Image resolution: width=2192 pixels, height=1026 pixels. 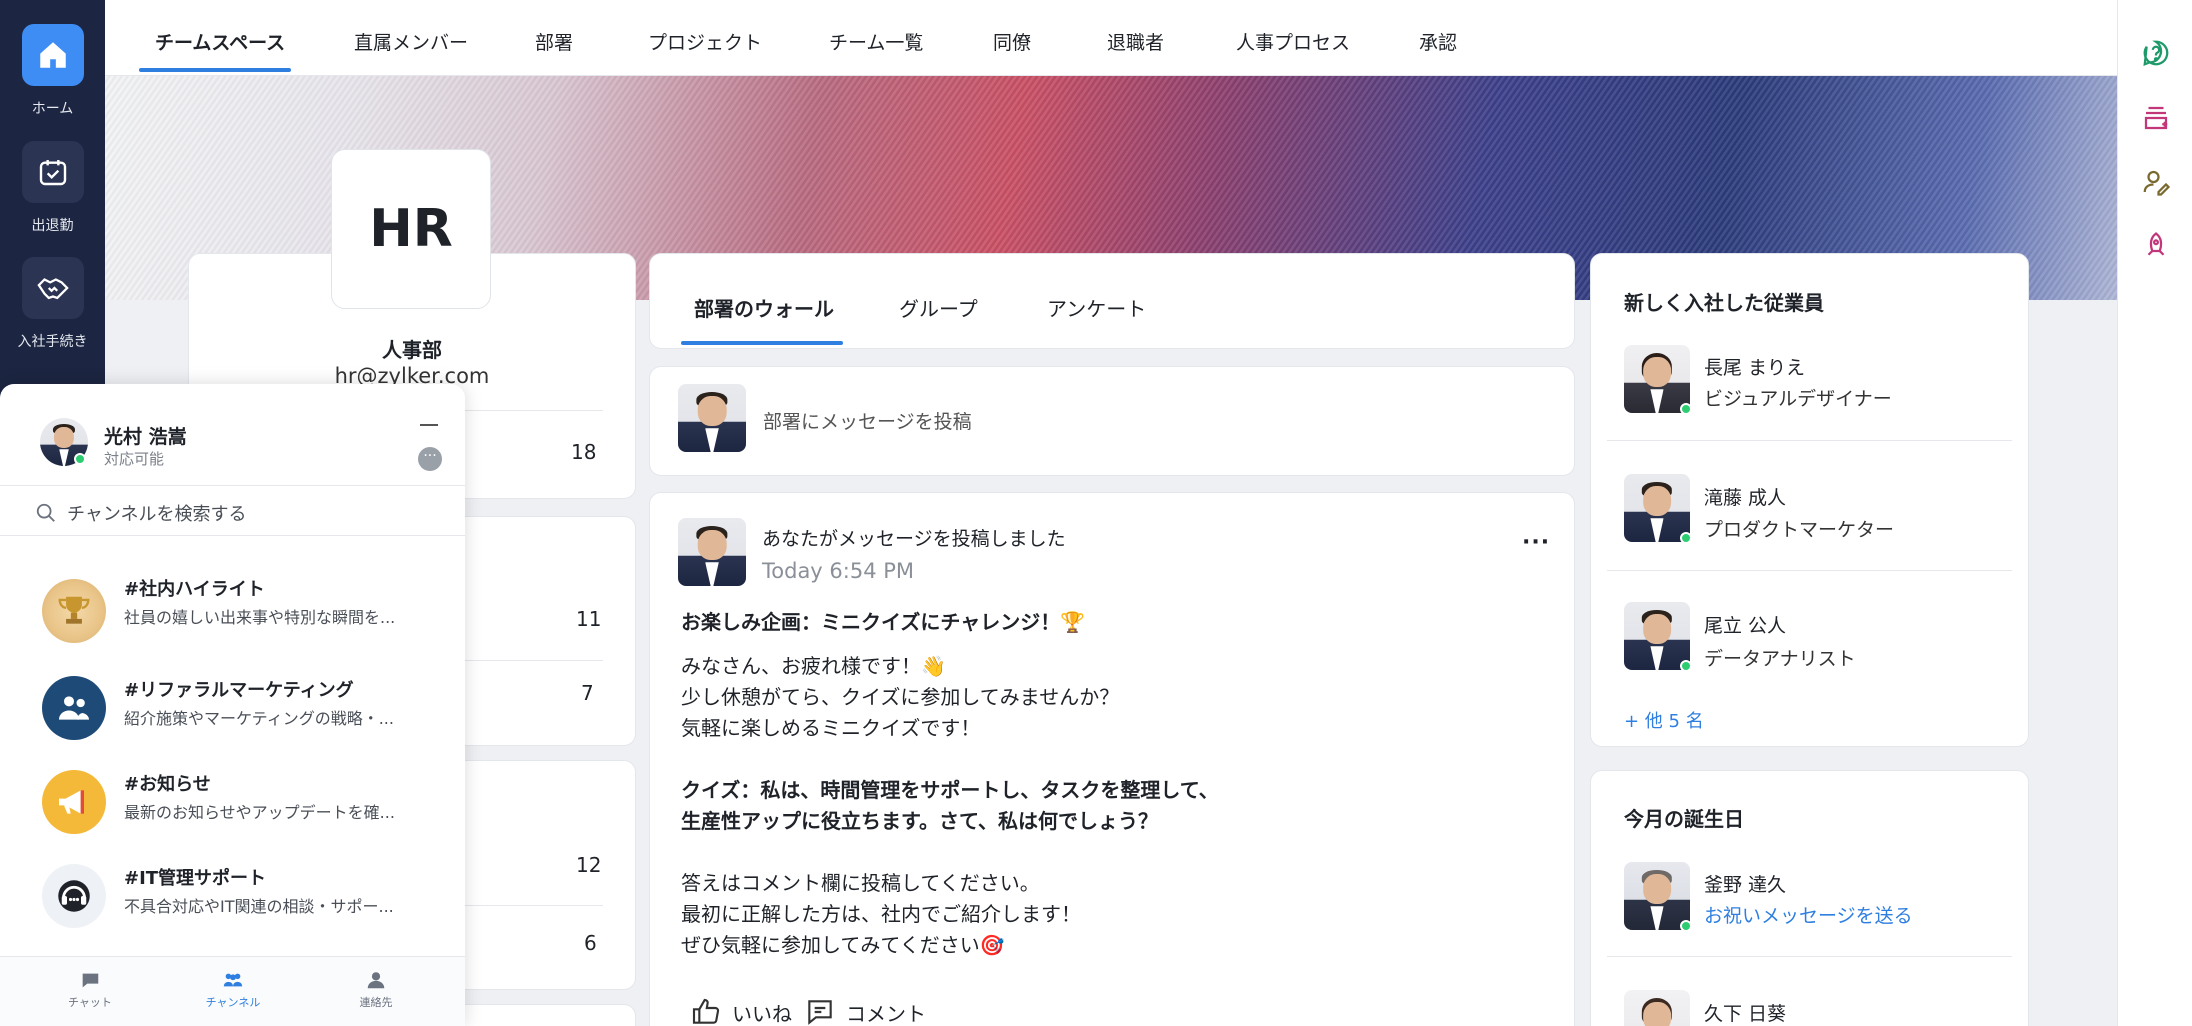 What do you see at coordinates (1799, 530) in the screenshot?
I see `employee-role: プロダクトマーケター` at bounding box center [1799, 530].